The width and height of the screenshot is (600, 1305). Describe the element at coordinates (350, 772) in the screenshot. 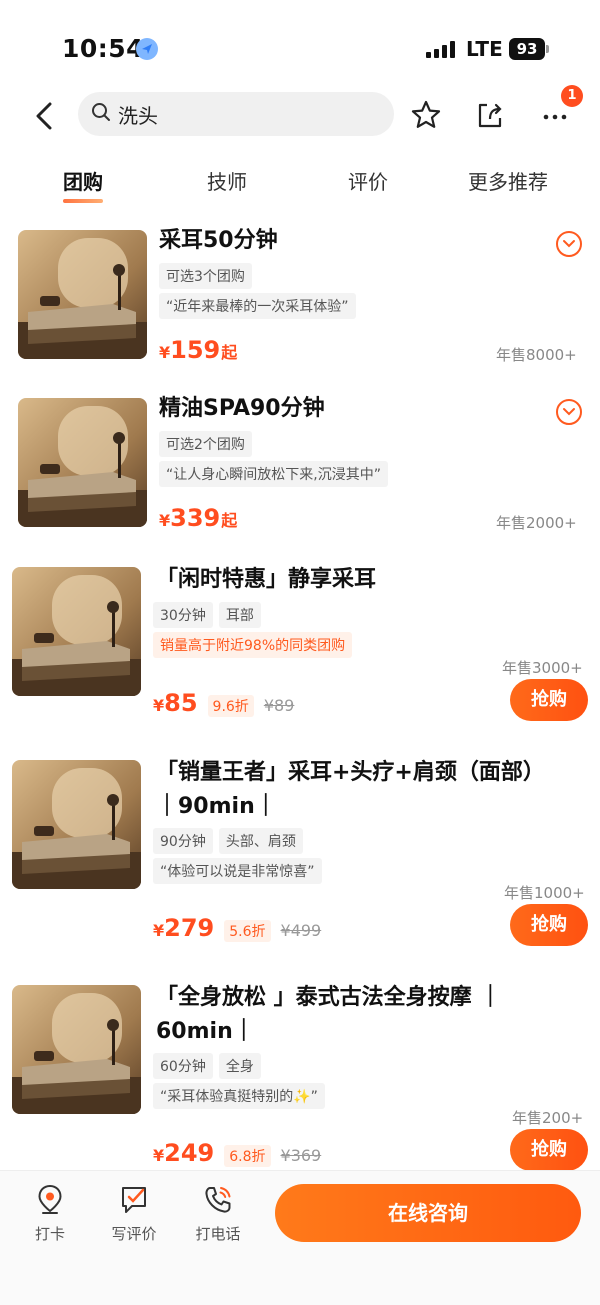

I see `deal-title-line1: 「销量王者」采耳+头疗+肩颈（面部）` at that location.